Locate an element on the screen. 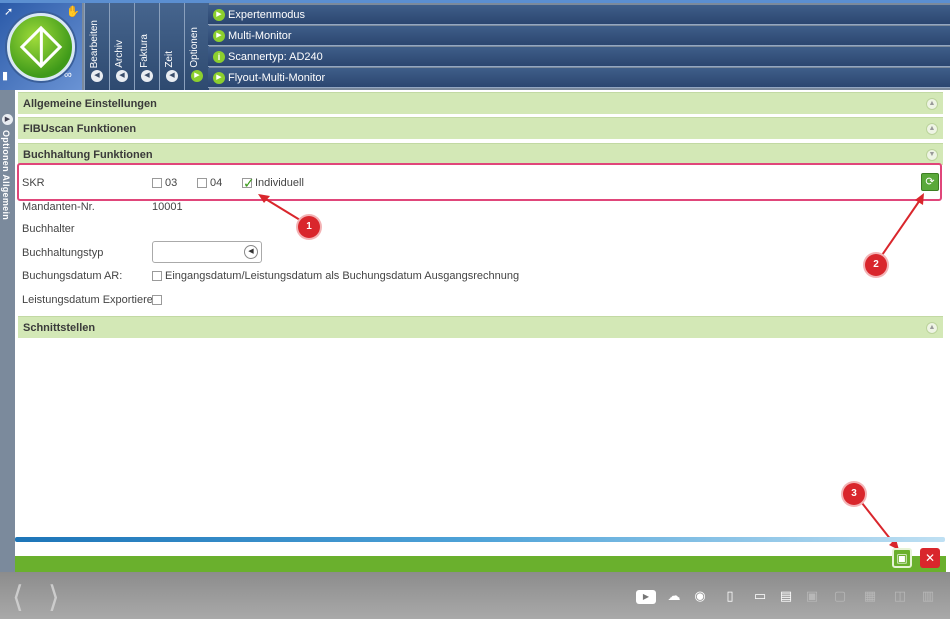  document-list-icon: ▤ is located at coordinates (786, 596).